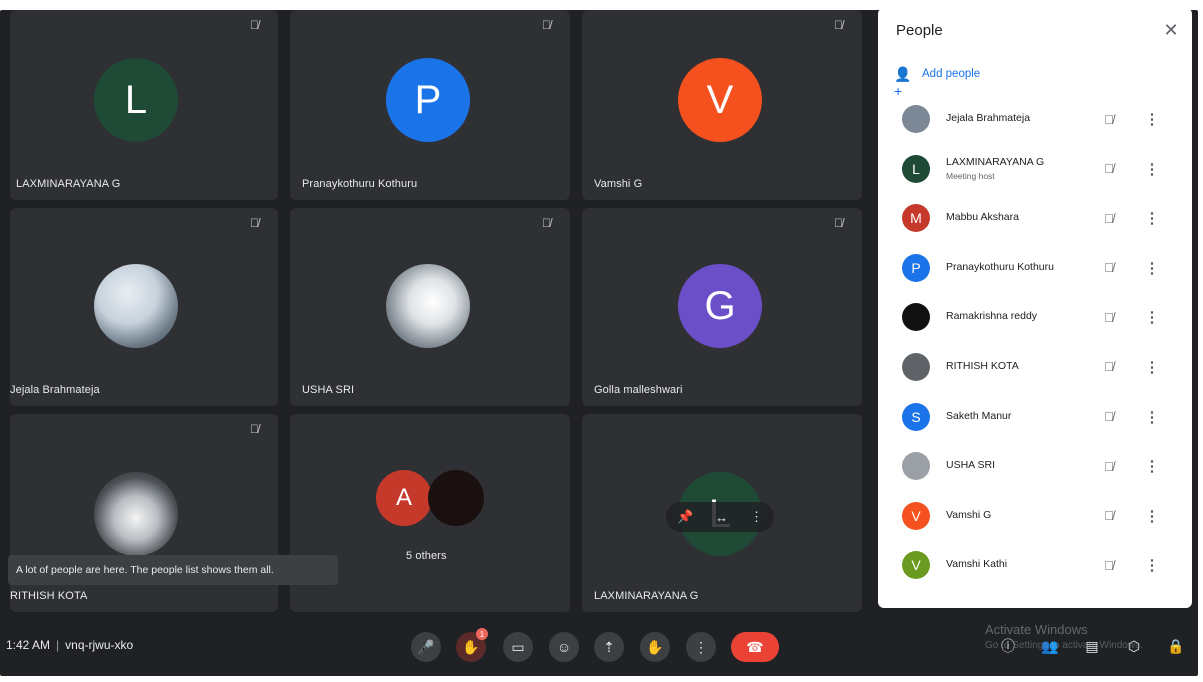  I want to click on more-options-button: ⋮, so click(701, 647).